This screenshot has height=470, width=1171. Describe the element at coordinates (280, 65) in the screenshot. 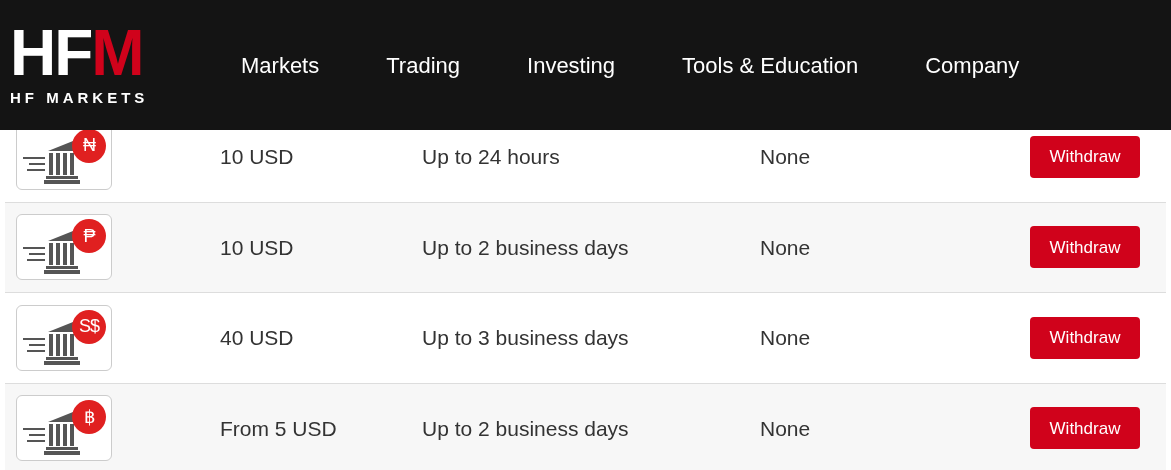

I see `nav-link: Markets` at that location.